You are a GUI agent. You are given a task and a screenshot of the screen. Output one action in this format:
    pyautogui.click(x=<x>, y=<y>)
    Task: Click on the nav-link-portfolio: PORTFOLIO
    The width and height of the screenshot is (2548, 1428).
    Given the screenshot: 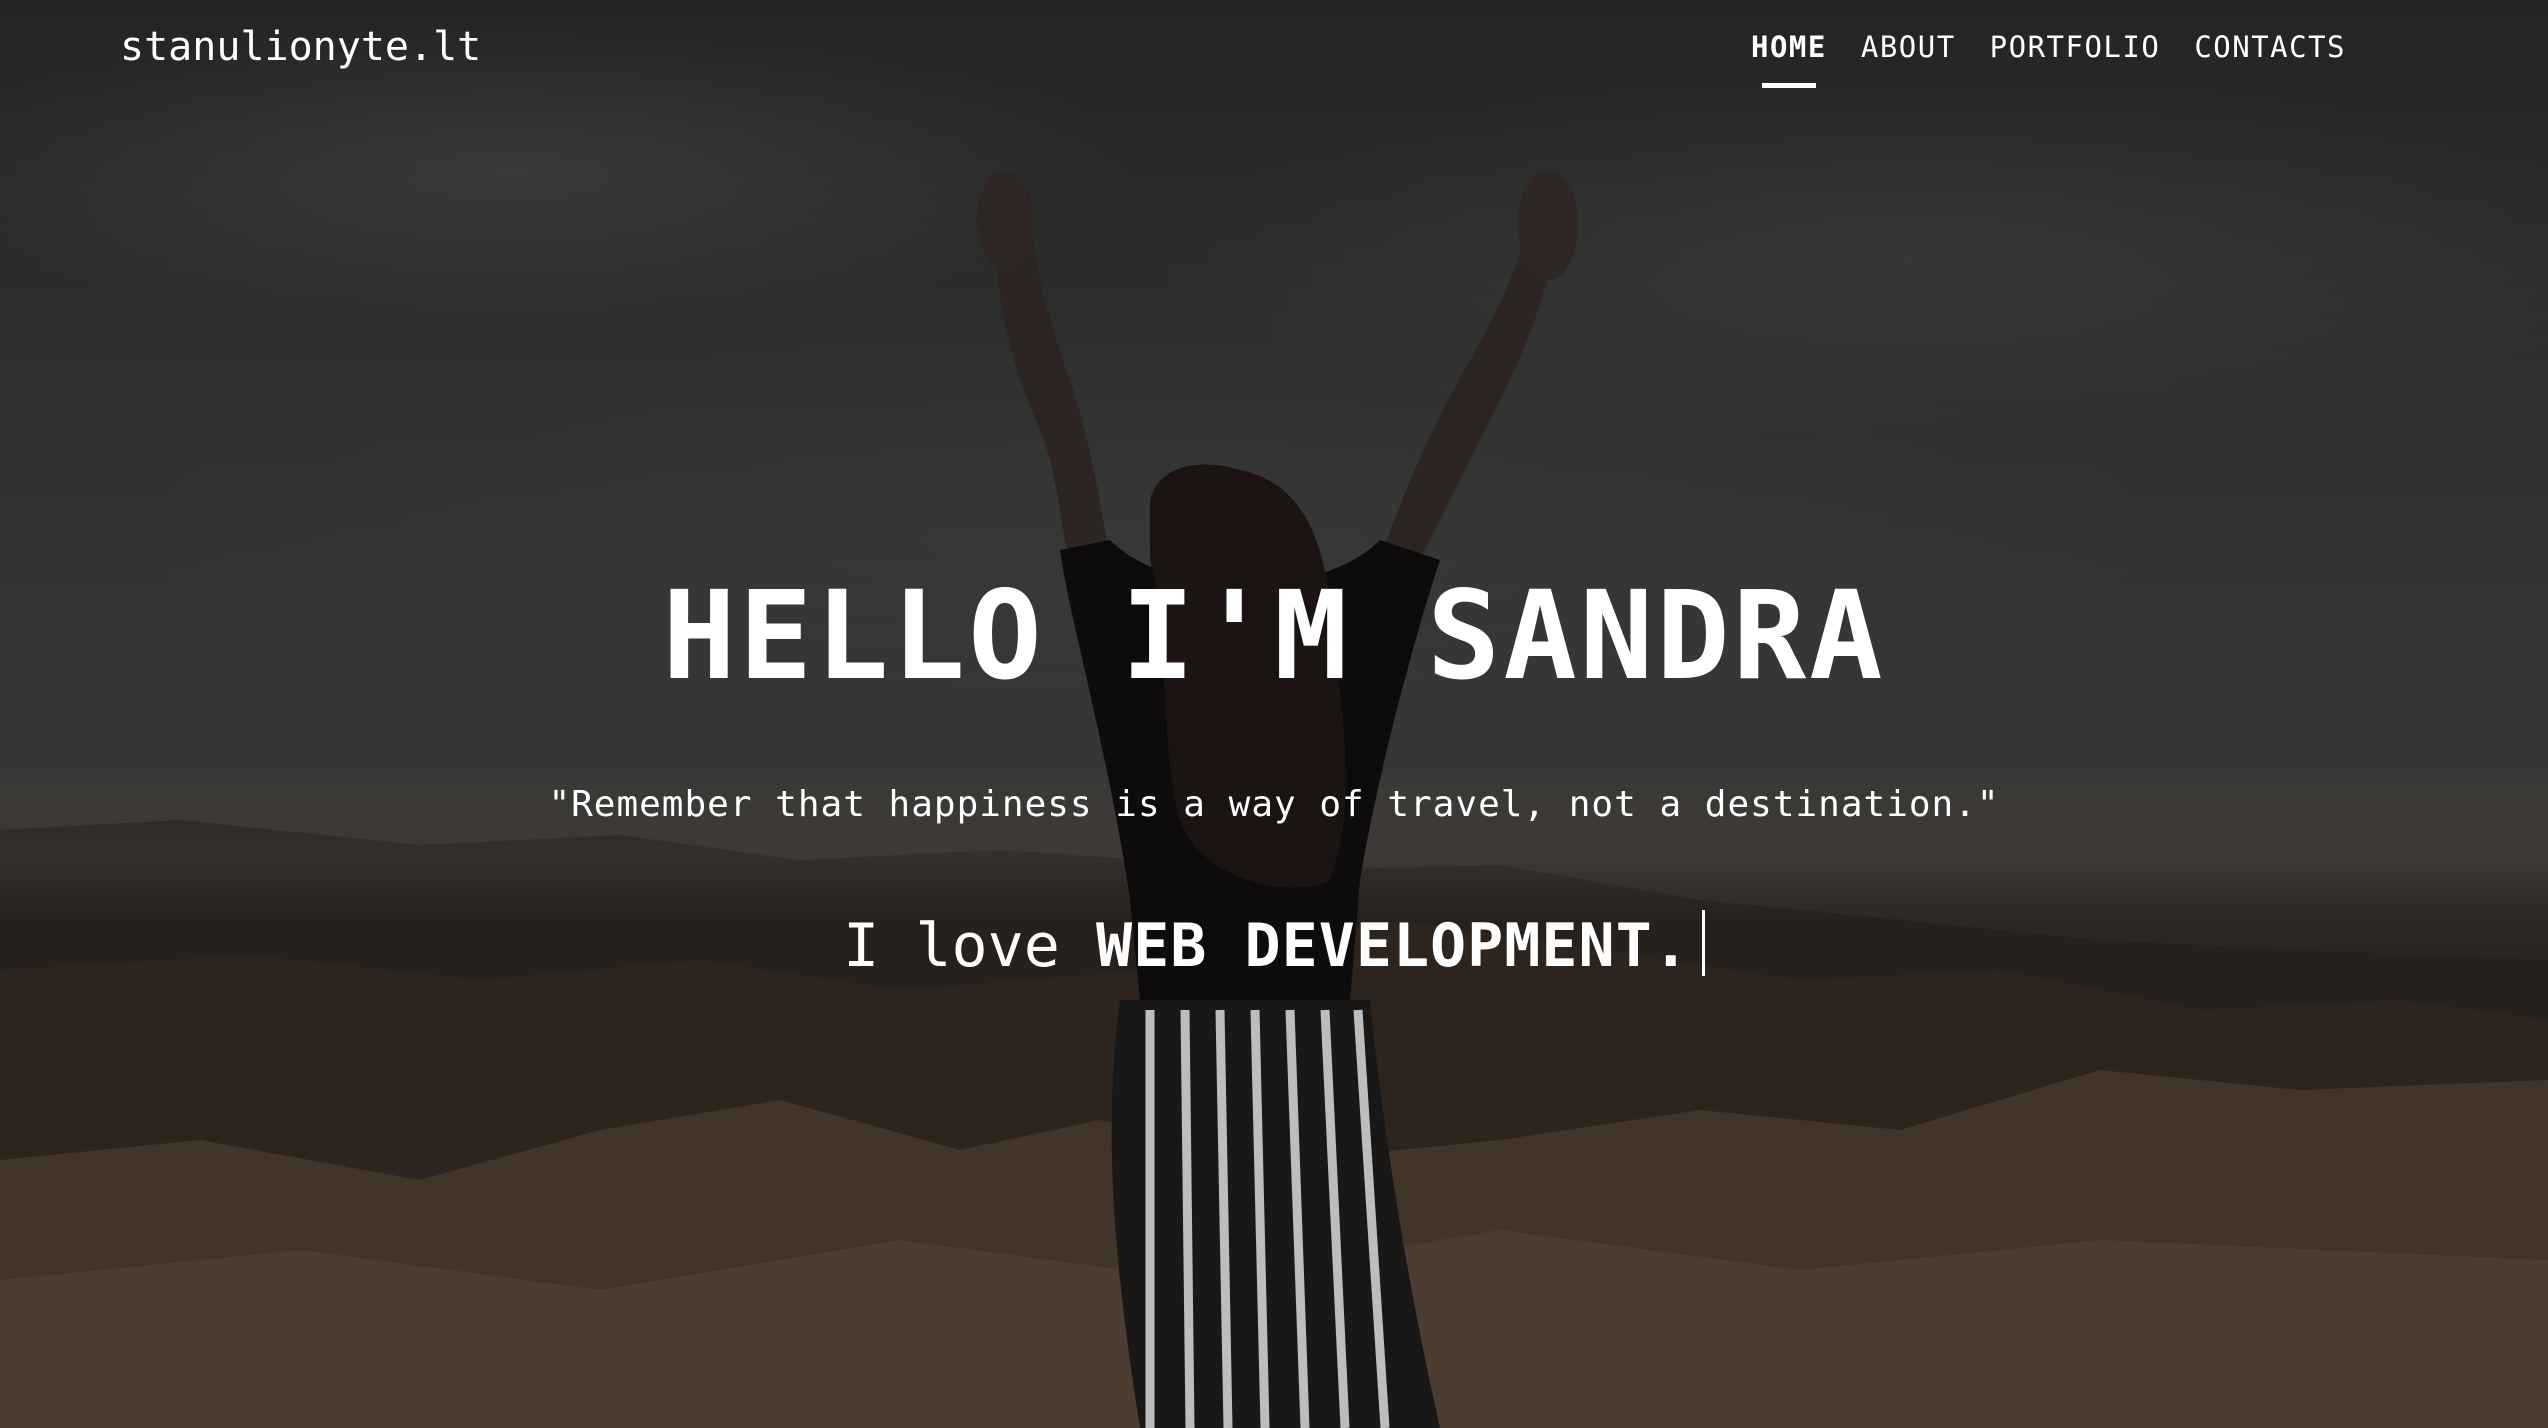 What is the action you would take?
    pyautogui.click(x=2075, y=55)
    